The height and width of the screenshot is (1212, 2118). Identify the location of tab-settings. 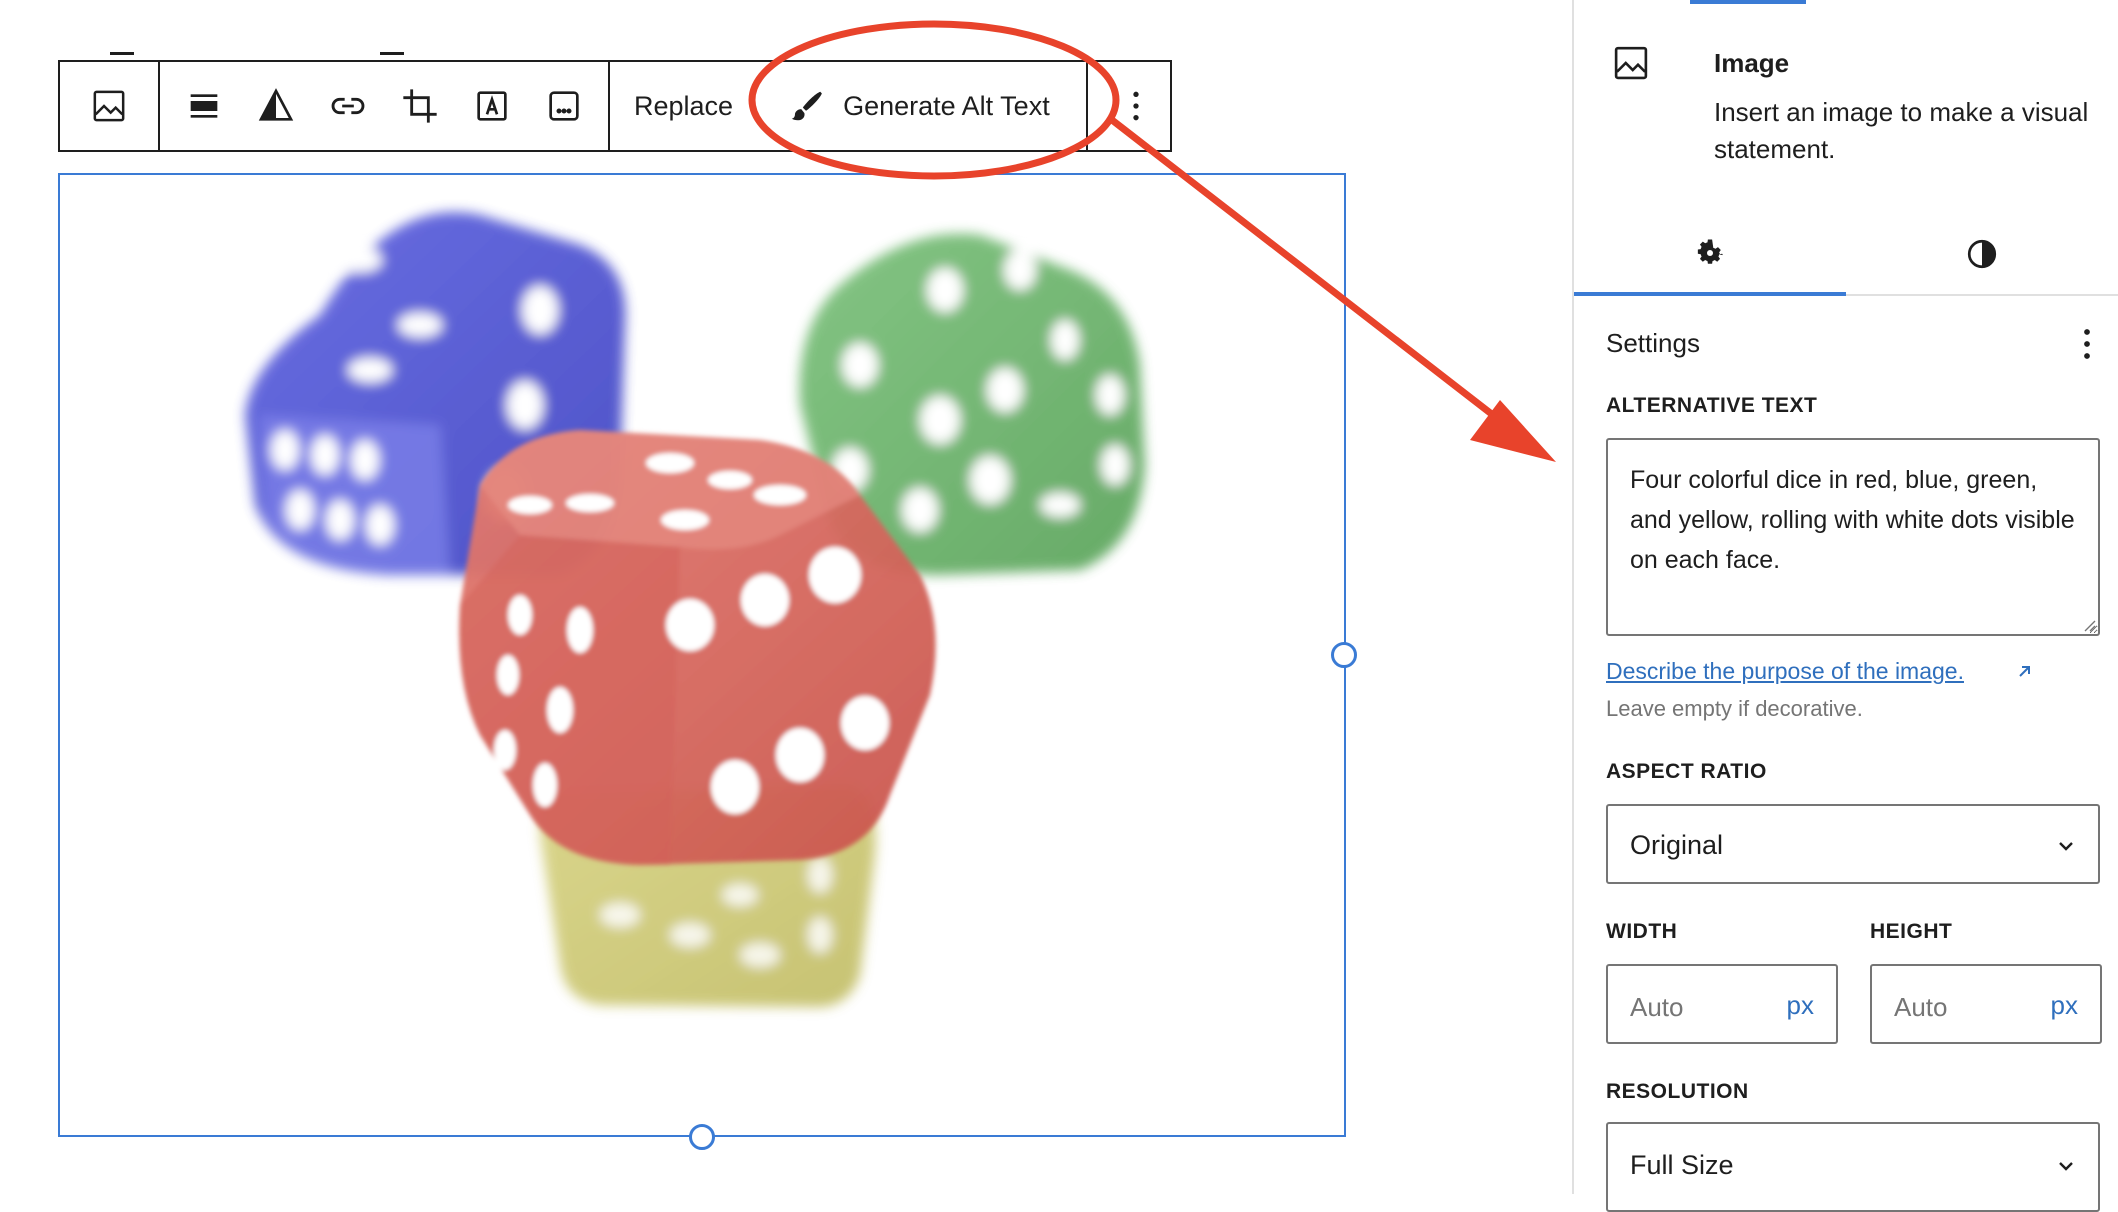
(1710, 255).